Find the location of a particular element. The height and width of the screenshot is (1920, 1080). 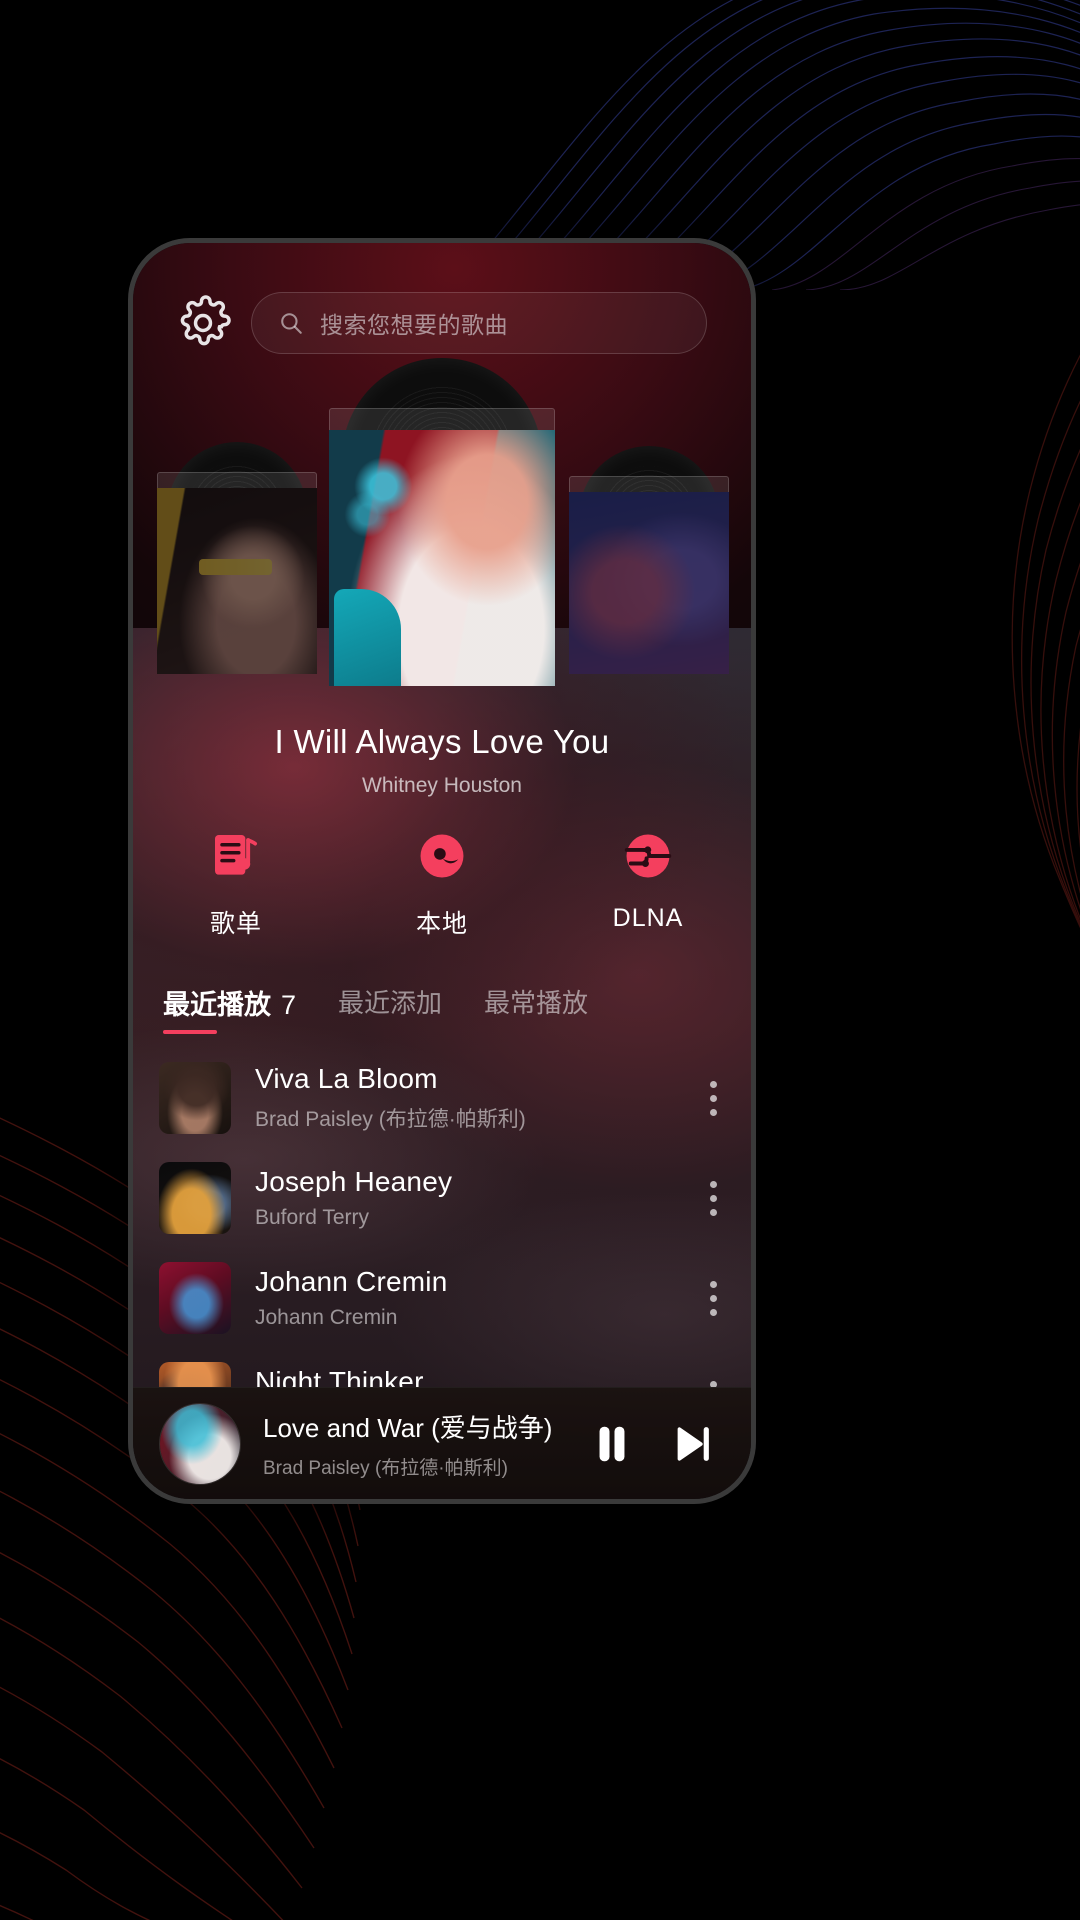

gear-icon is located at coordinates (203, 323).